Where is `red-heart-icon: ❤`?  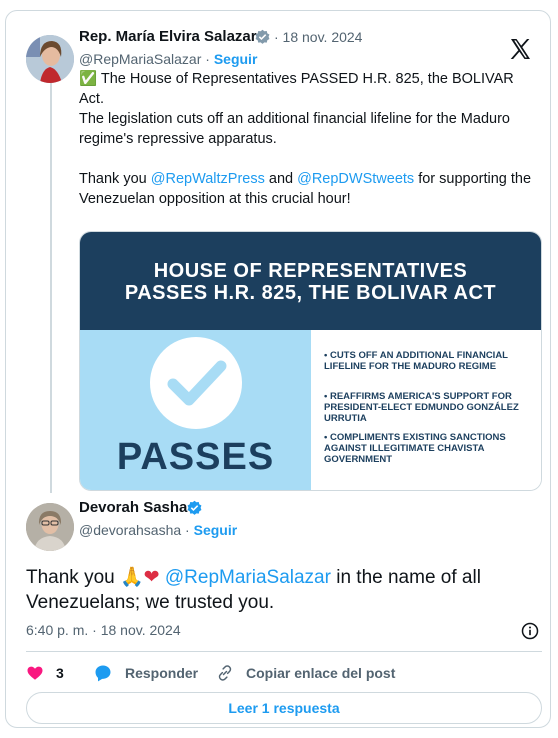 red-heart-icon: ❤ is located at coordinates (151, 577).